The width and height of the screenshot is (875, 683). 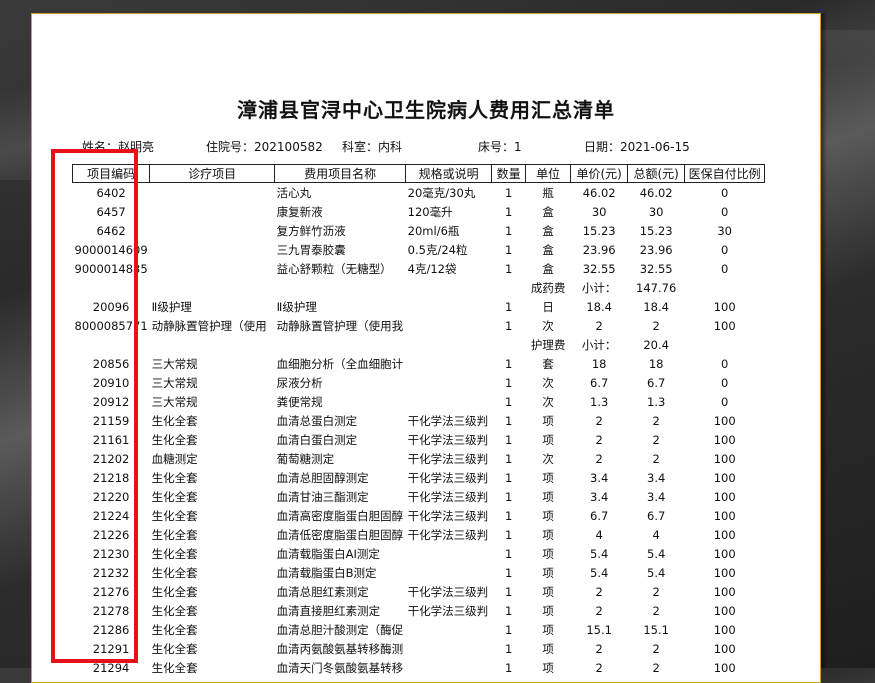 What do you see at coordinates (437, 249) in the screenshot?
I see `table-cell: 0.5克/24粒` at bounding box center [437, 249].